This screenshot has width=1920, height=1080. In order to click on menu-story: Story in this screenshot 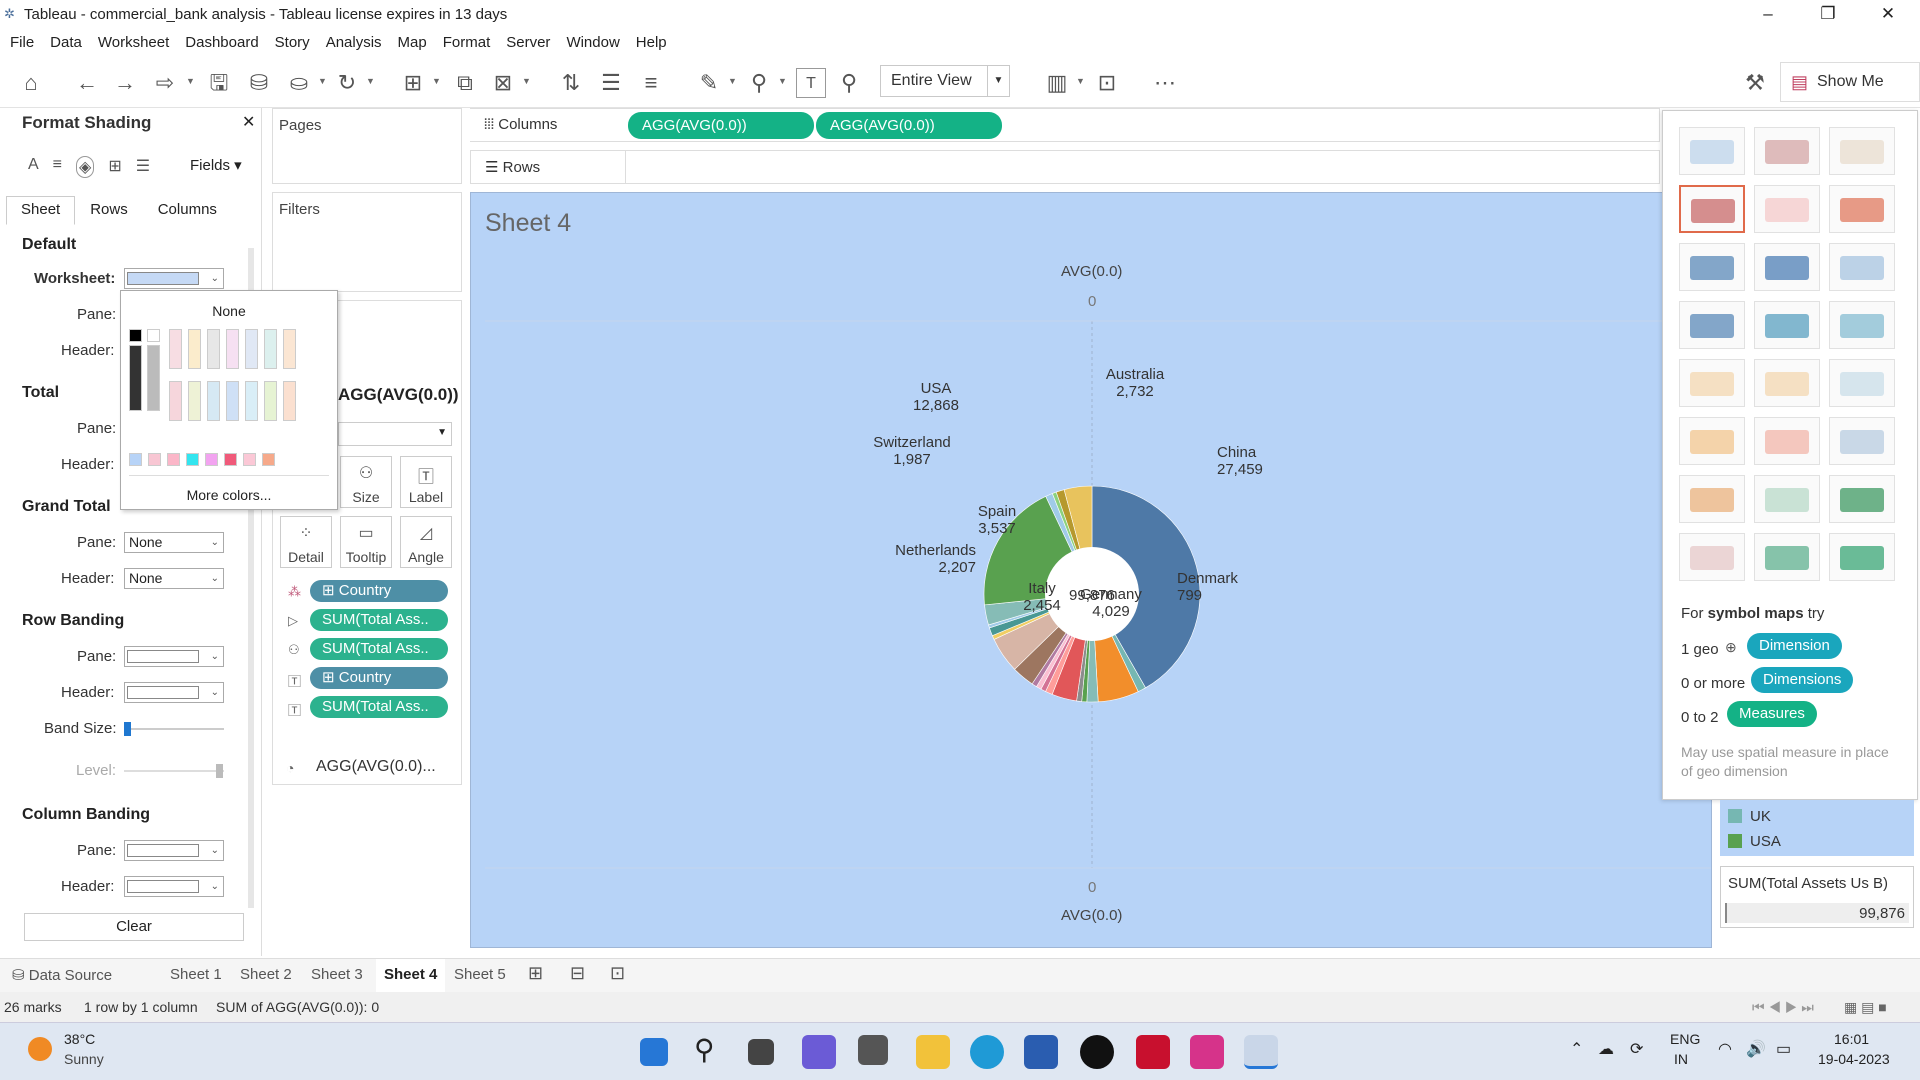, I will do `click(292, 42)`.